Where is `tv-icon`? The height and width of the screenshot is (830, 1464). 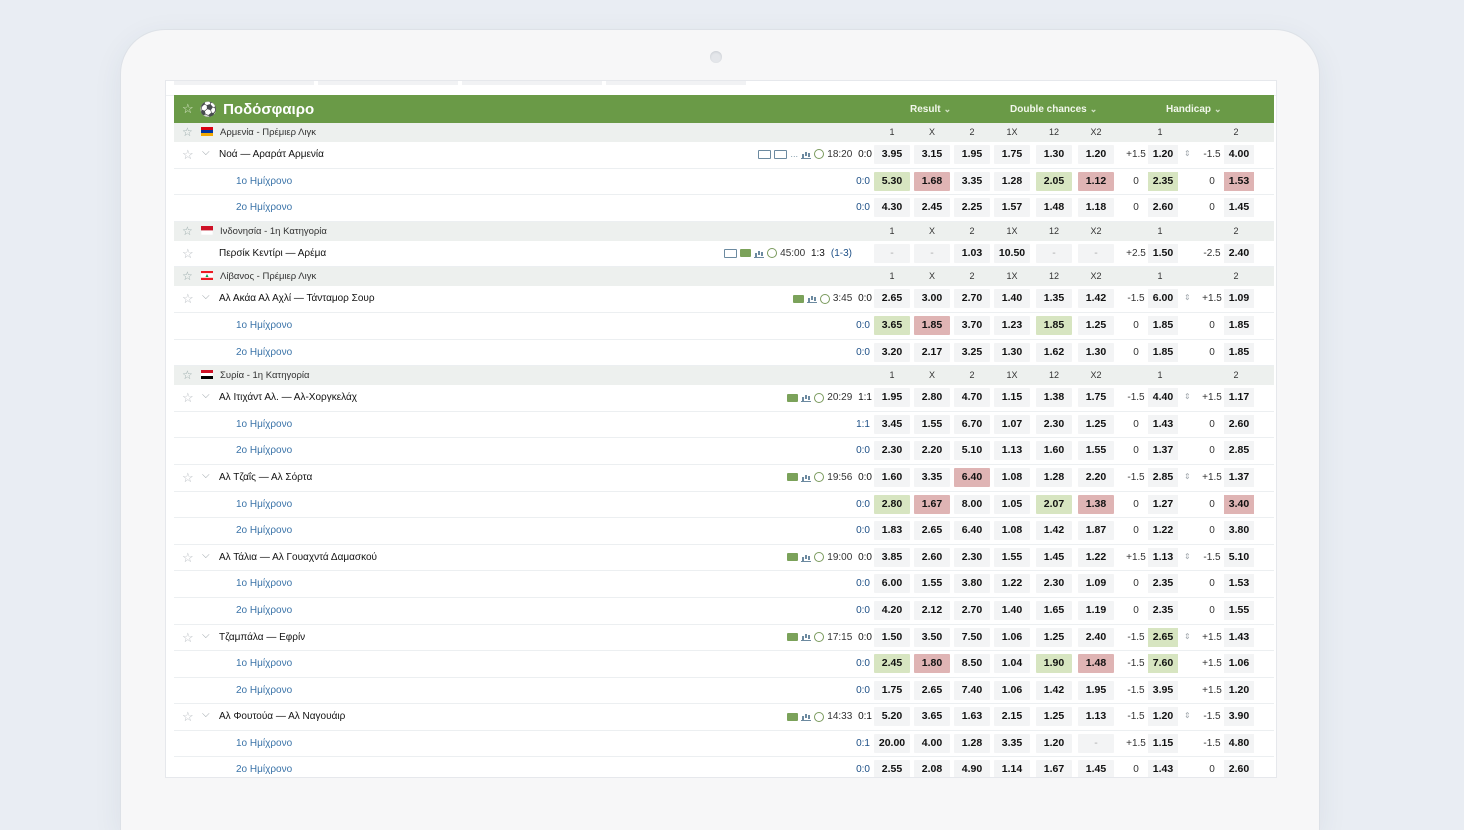
tv-icon is located at coordinates (765, 154).